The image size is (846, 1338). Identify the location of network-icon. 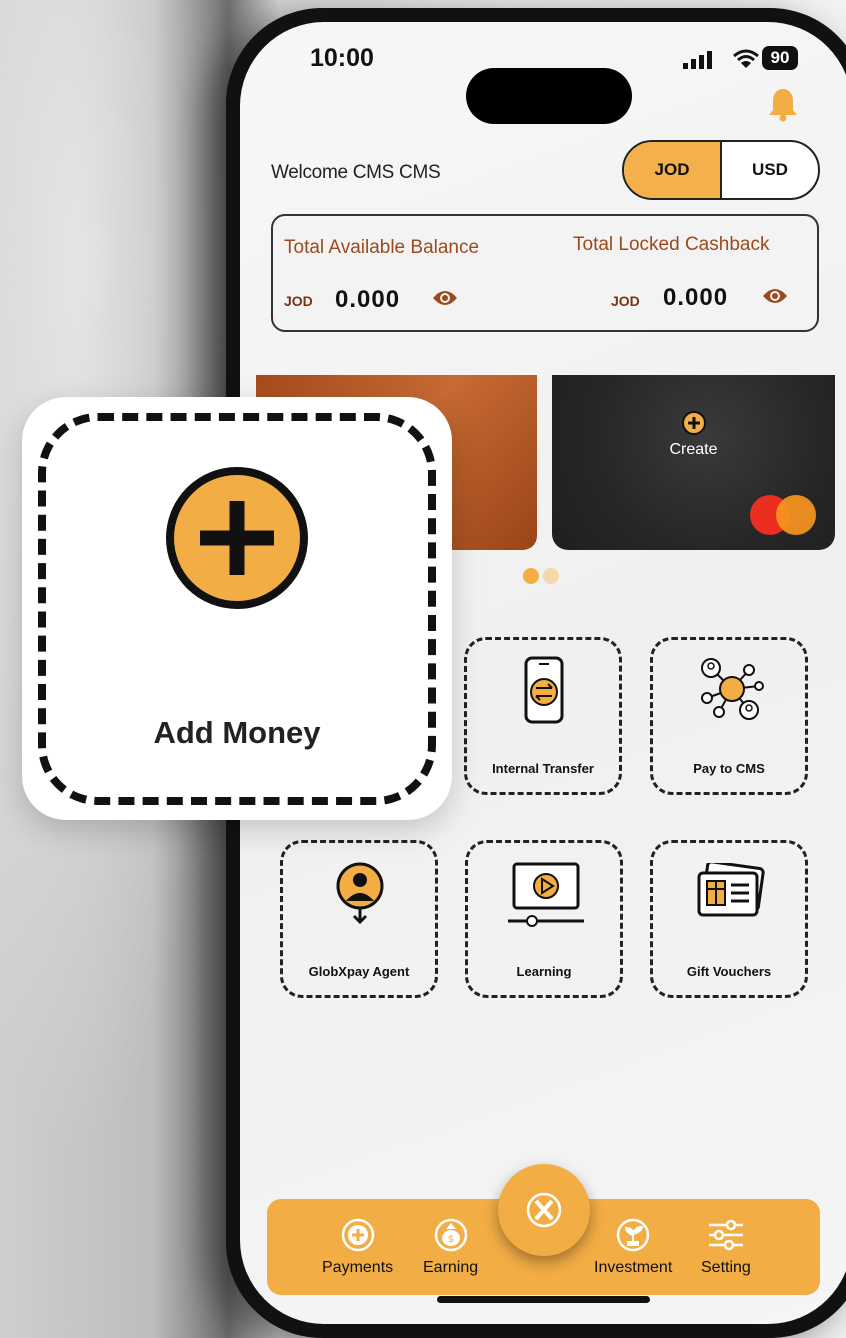
(732, 689).